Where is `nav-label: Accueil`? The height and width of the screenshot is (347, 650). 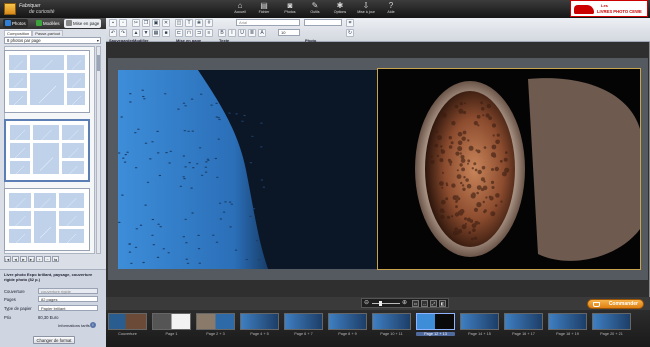
nav-label: Accueil is located at coordinates (240, 12).